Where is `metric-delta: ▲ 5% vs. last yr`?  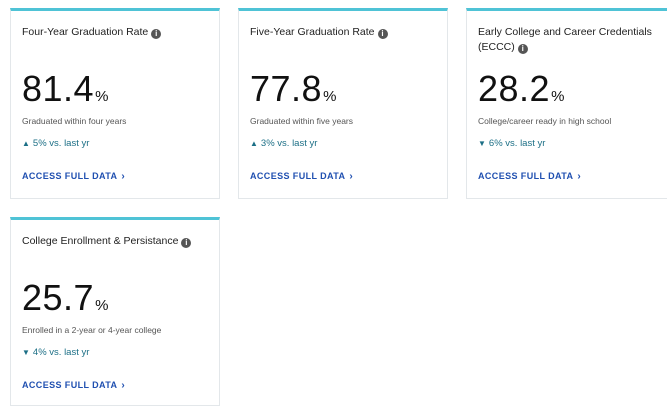
metric-delta: ▲ 5% vs. last yr is located at coordinates (56, 143).